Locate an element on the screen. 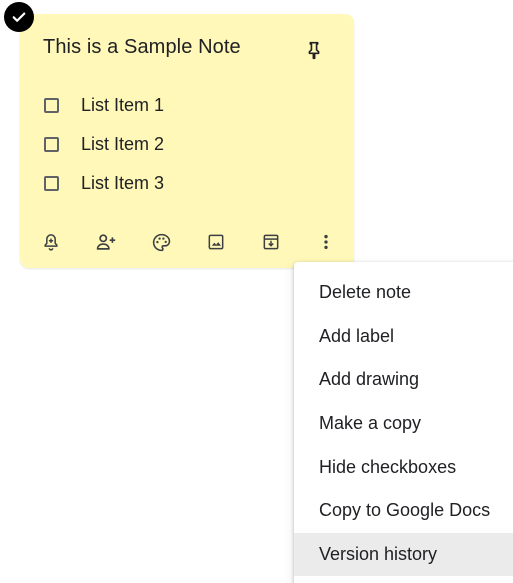  remind-me-button is located at coordinates (51, 242).